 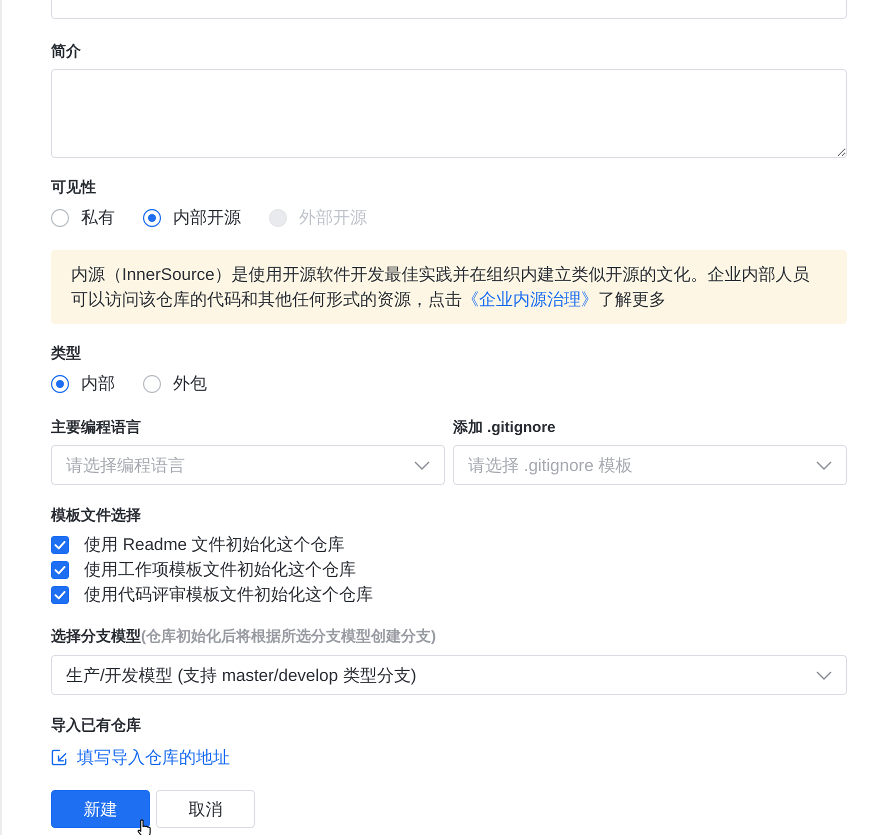 I want to click on hand-cursor-icon, so click(x=144, y=827).